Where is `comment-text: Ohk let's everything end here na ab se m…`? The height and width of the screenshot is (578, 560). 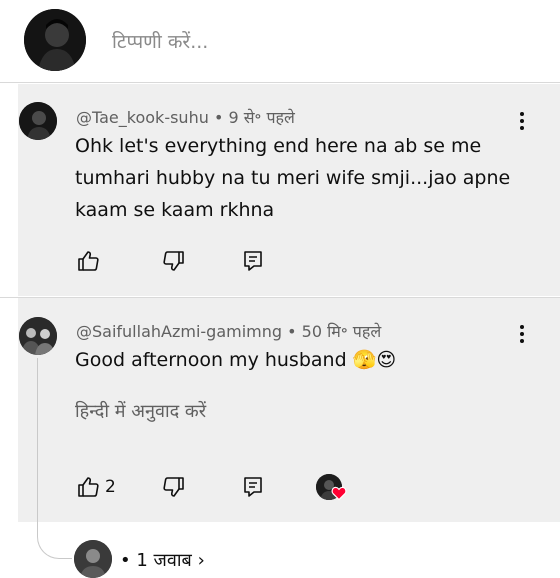 comment-text: Ohk let's everything end here na ab se m… is located at coordinates (293, 178).